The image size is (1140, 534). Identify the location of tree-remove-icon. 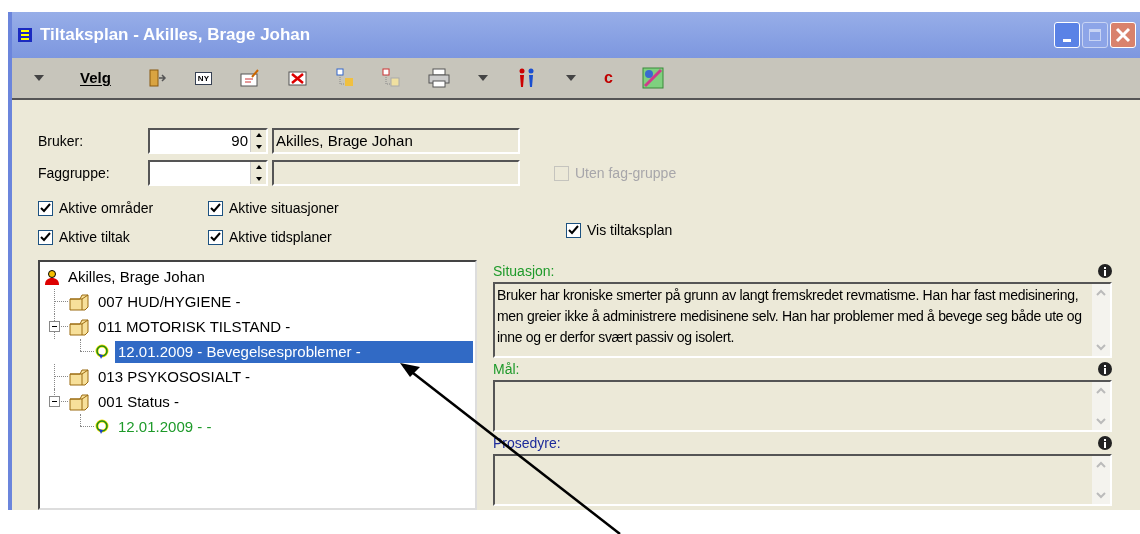
(391, 78).